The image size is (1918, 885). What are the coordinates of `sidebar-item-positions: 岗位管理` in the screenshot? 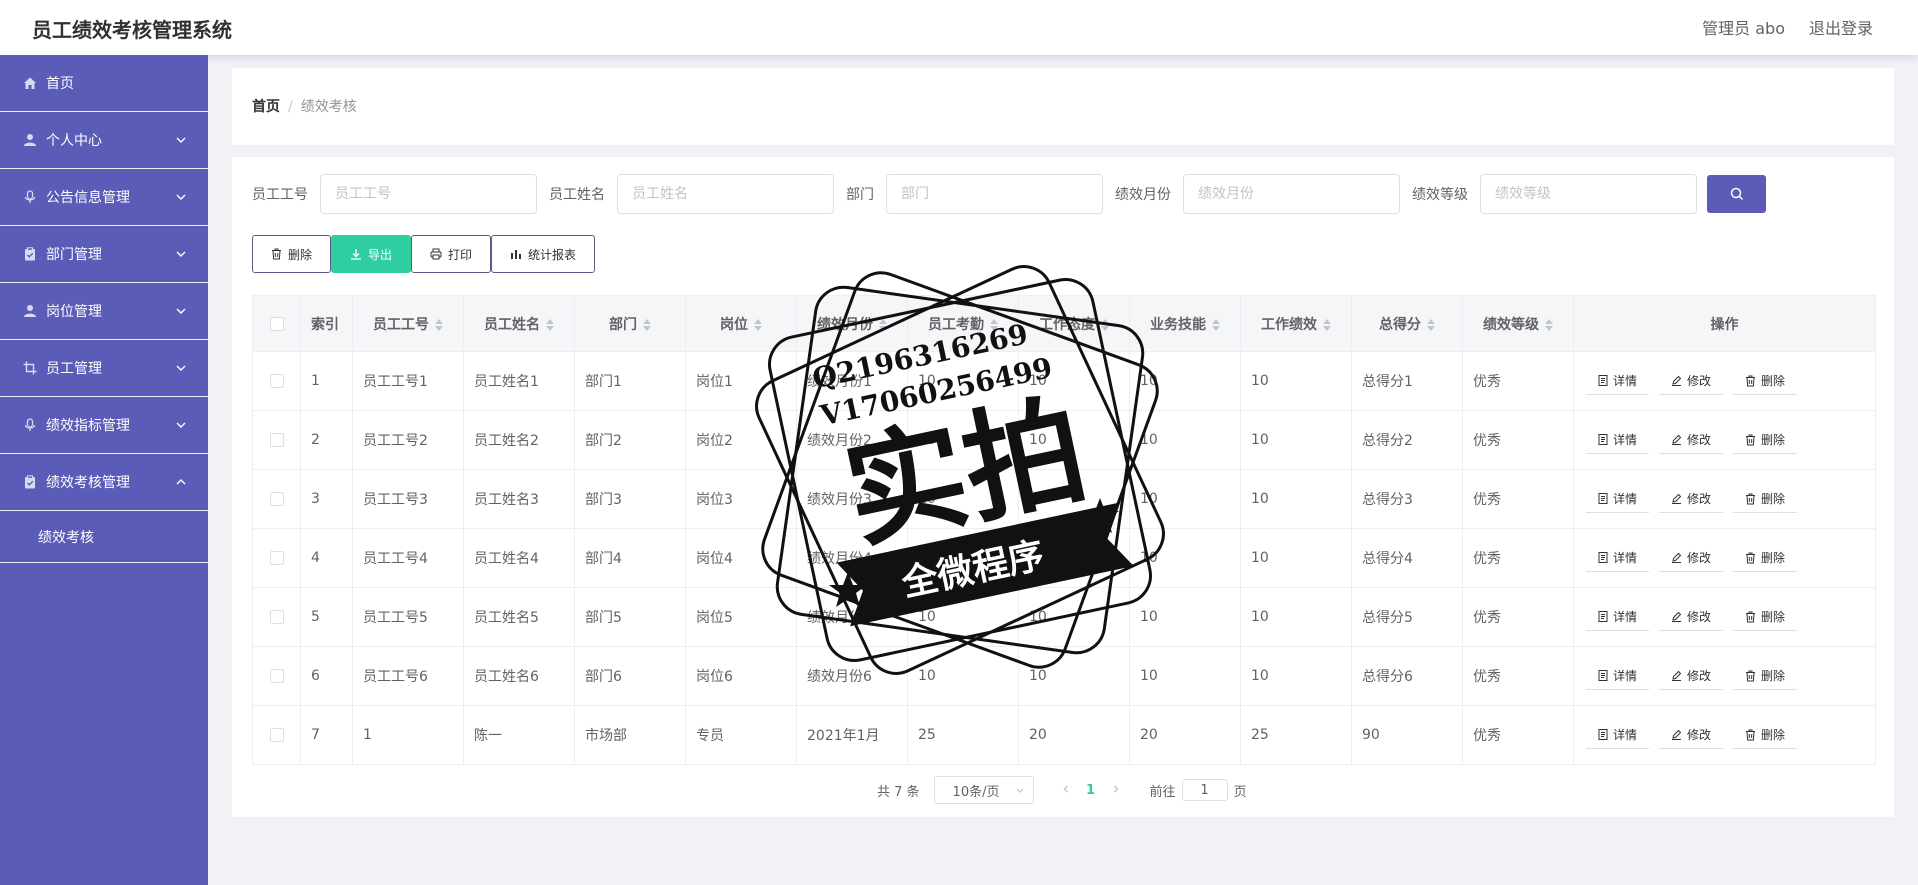 It's located at (104, 311).